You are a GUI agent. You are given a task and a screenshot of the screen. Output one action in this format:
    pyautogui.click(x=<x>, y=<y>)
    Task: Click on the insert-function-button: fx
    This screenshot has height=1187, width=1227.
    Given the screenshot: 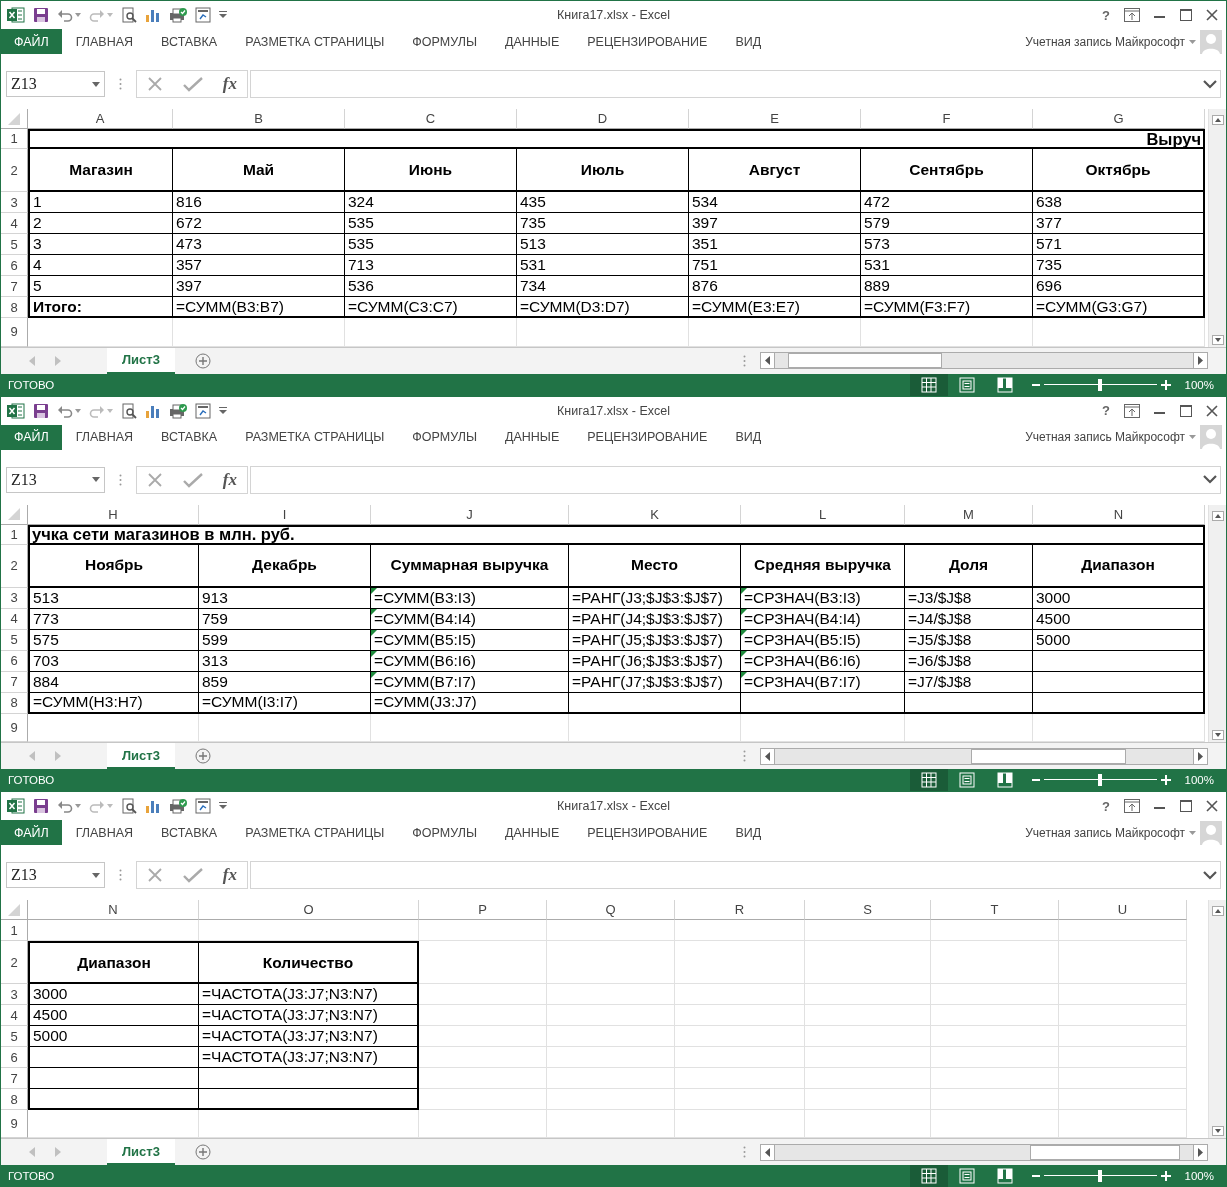 What is the action you would take?
    pyautogui.click(x=229, y=875)
    